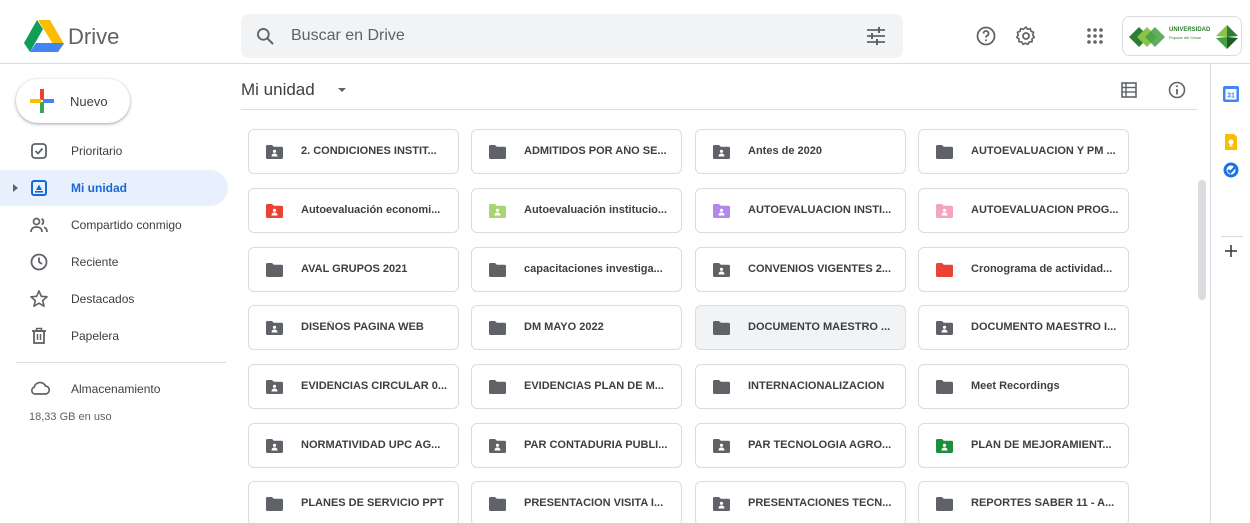  I want to click on sidebar-item-label: Papelera, so click(95, 336).